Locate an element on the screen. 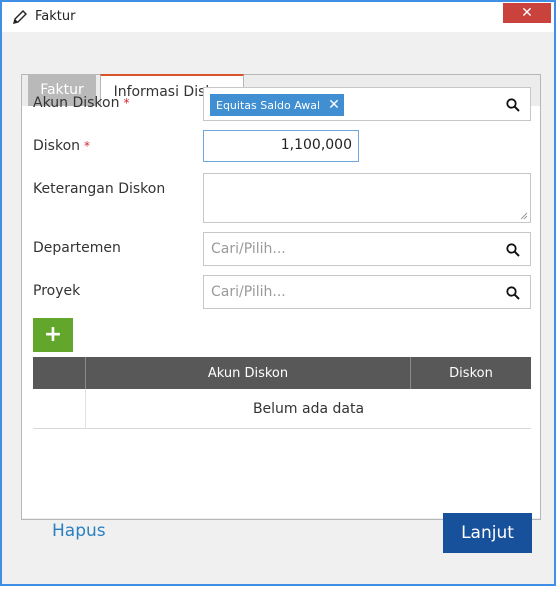 The height and width of the screenshot is (590, 560). column-header-blank is located at coordinates (59, 373).